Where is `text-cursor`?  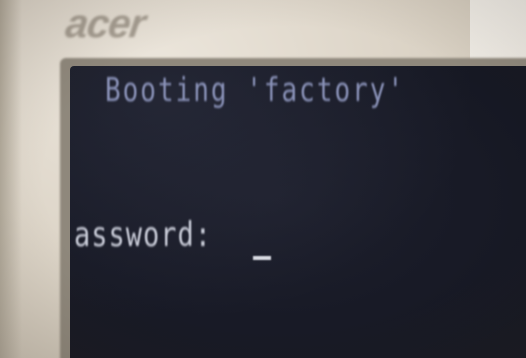 text-cursor is located at coordinates (262, 258).